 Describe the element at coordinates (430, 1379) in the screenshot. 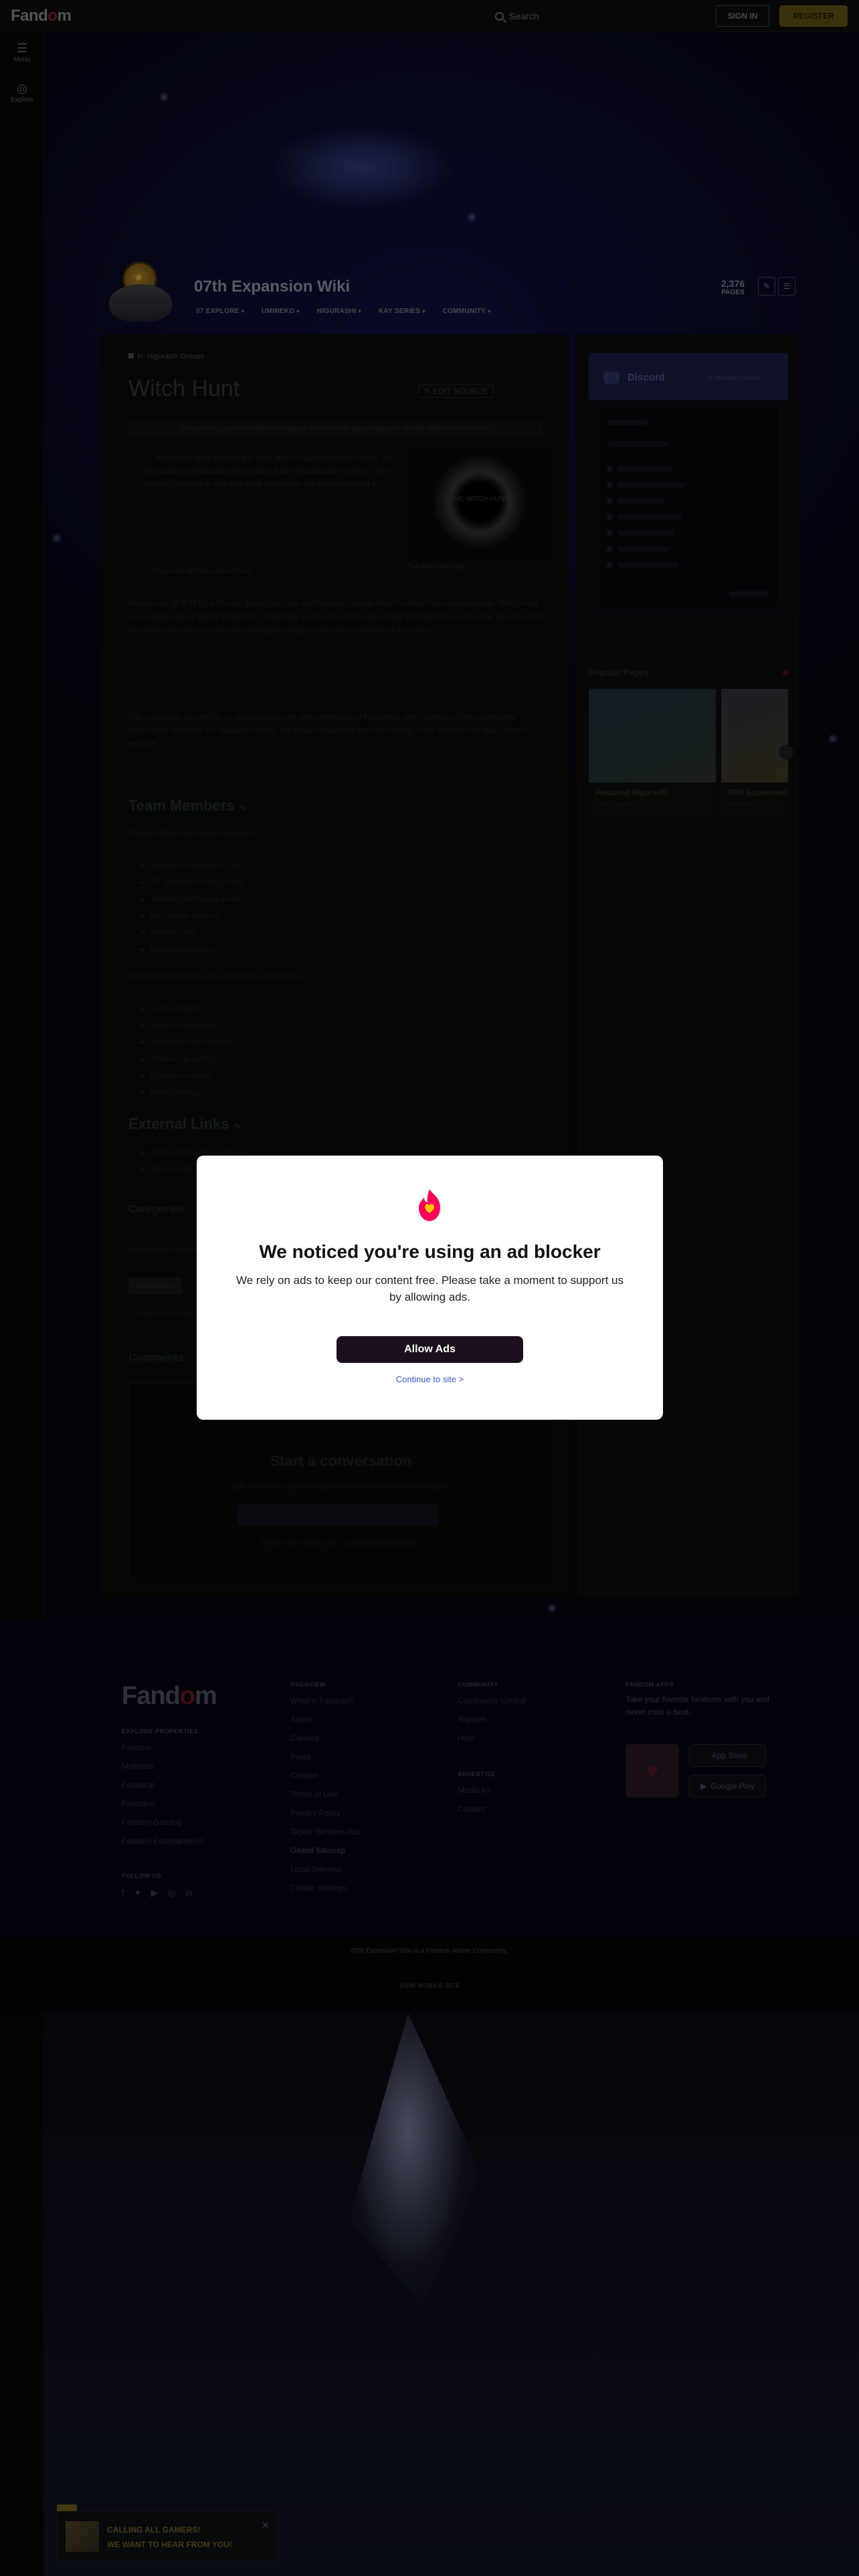

I see `continue-to-site-link: Continue to site >` at that location.